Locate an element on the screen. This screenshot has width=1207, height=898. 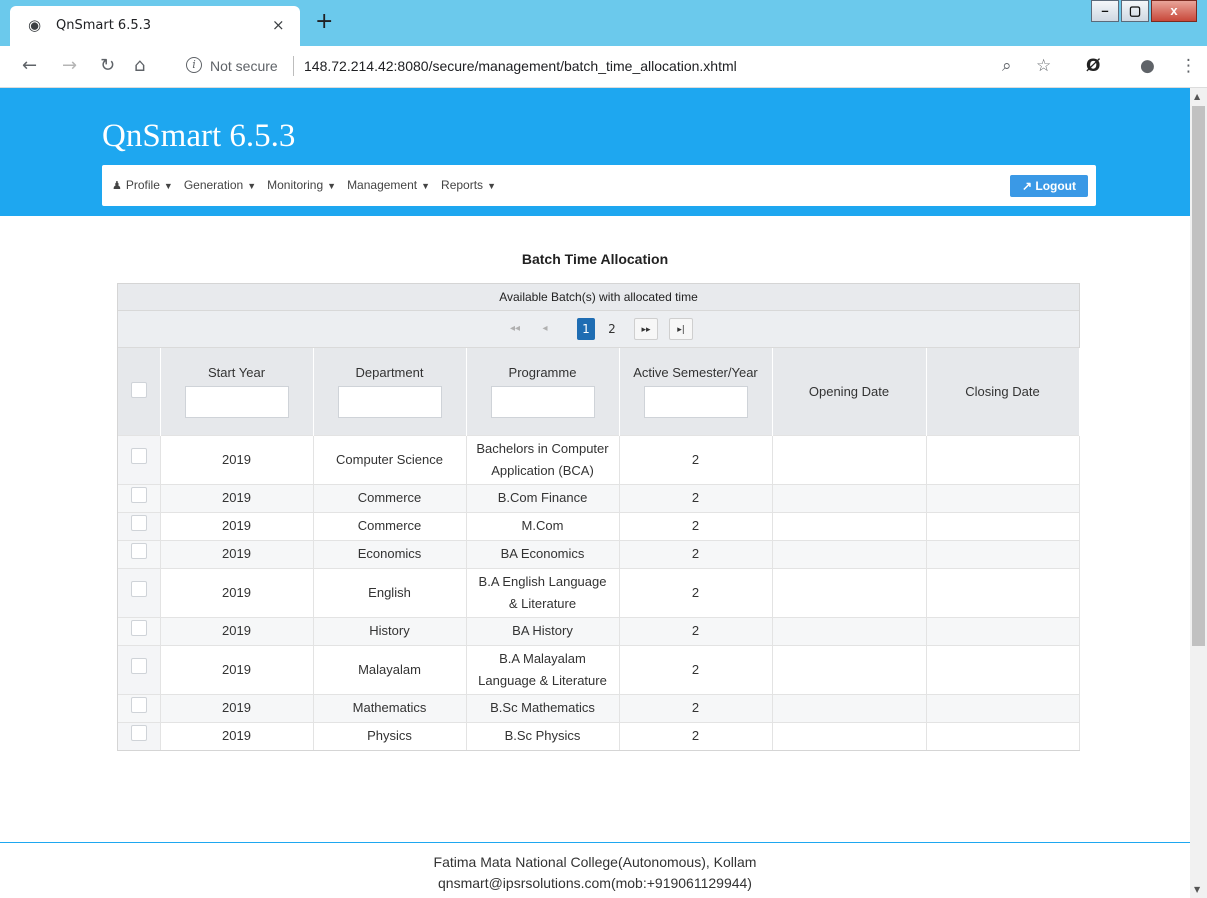
new-tab-button: + is located at coordinates (324, 21).